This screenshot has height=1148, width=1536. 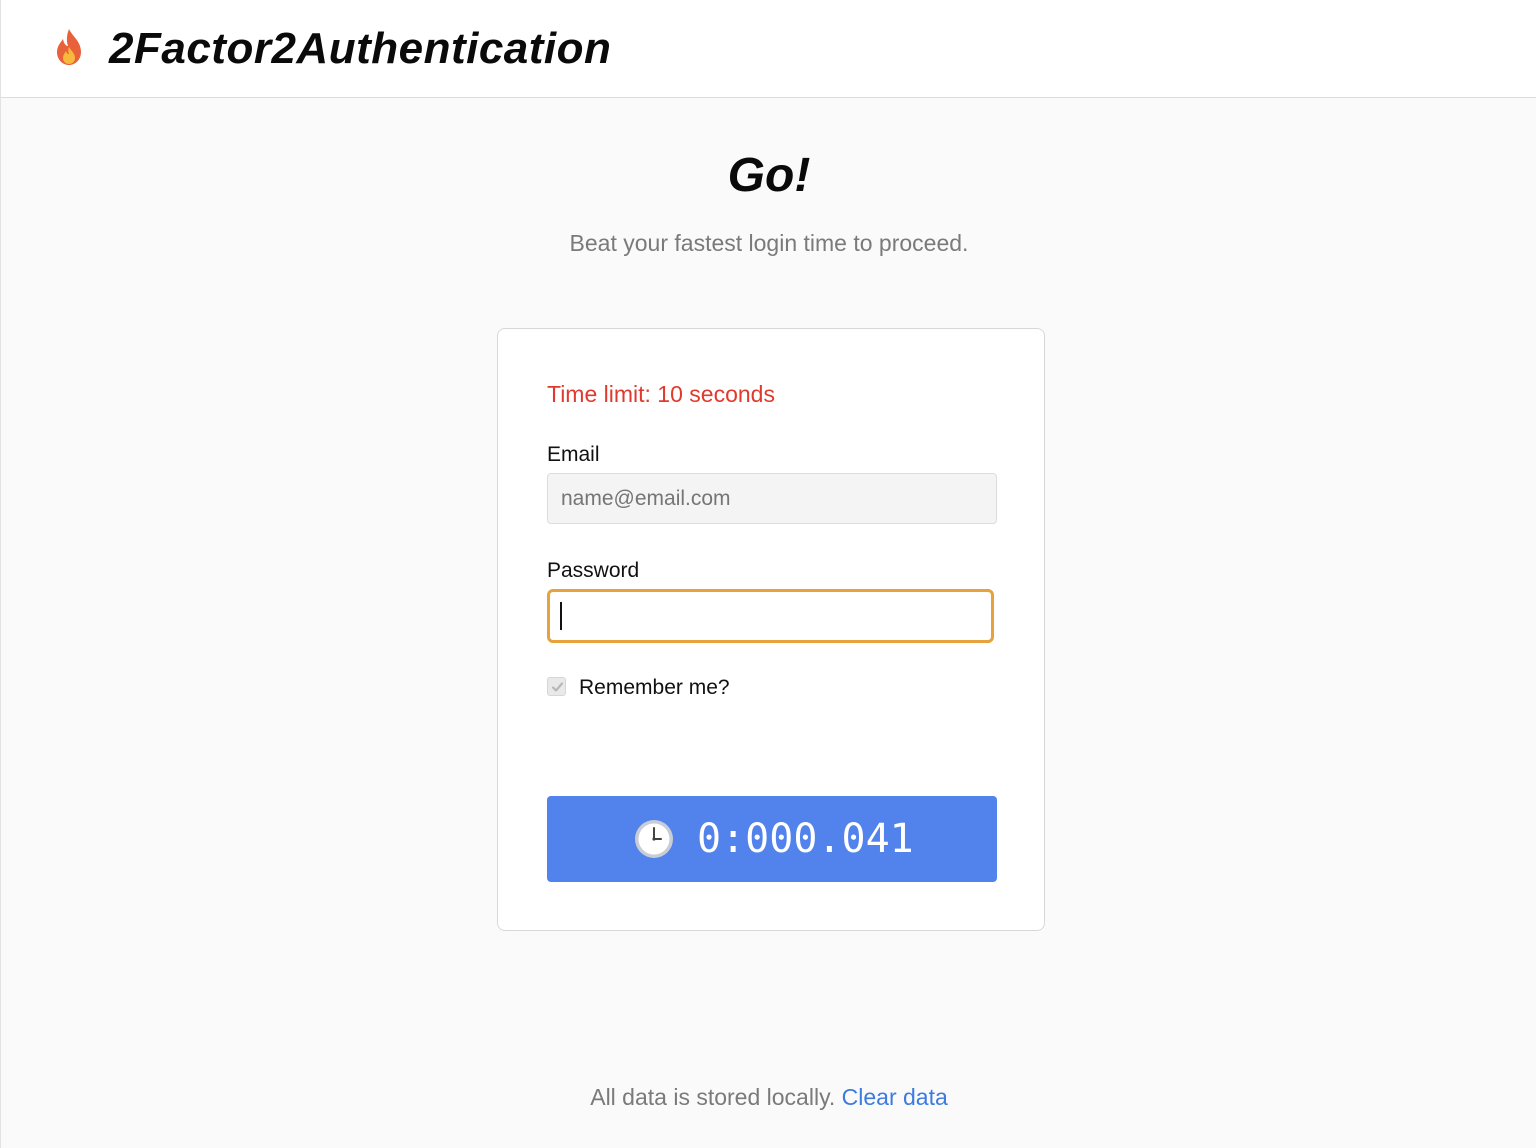 I want to click on timer-value: 0:000.041, so click(x=805, y=839).